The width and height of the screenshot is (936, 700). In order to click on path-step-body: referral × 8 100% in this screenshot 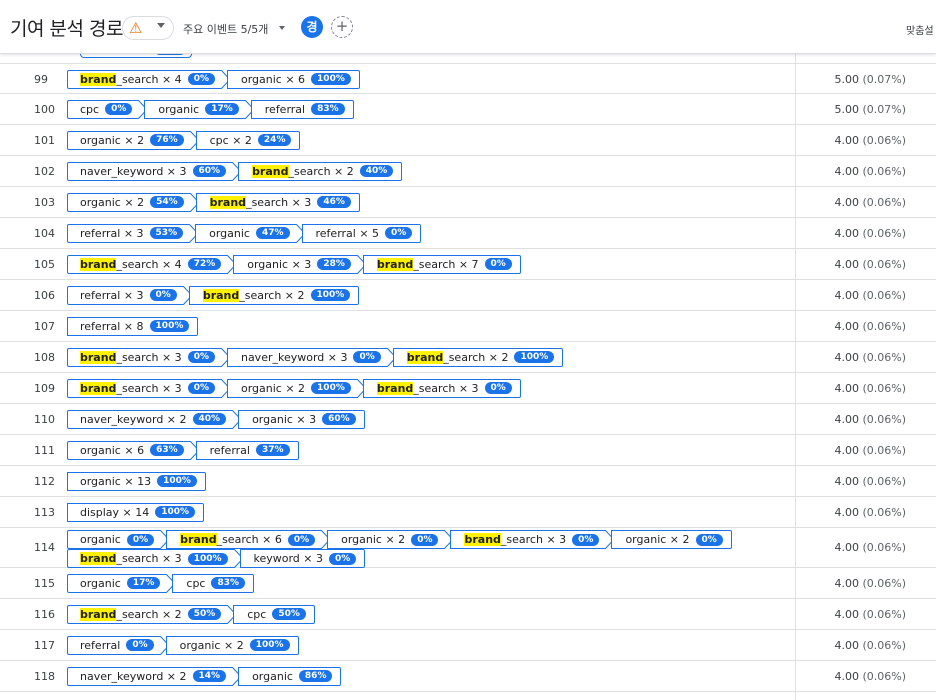, I will do `click(133, 326)`.